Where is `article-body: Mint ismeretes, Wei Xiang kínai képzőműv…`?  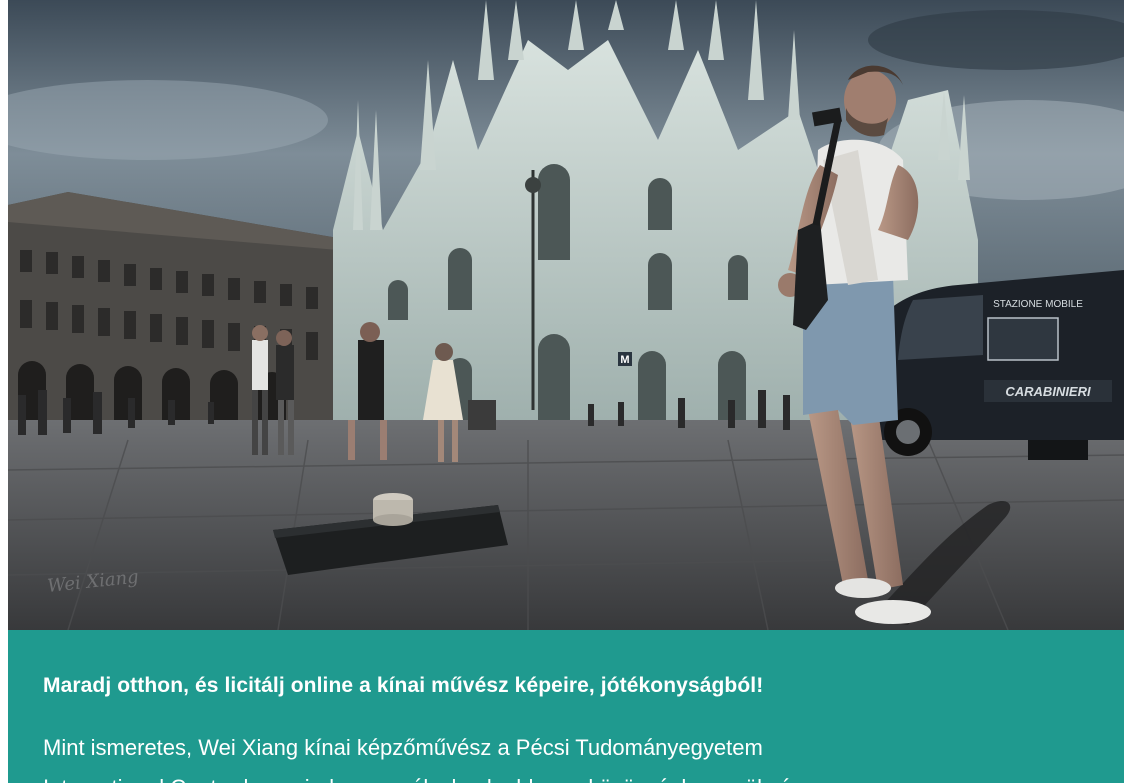 article-body: Mint ismeretes, Wei Xiang kínai képzőműv… is located at coordinates (573, 755).